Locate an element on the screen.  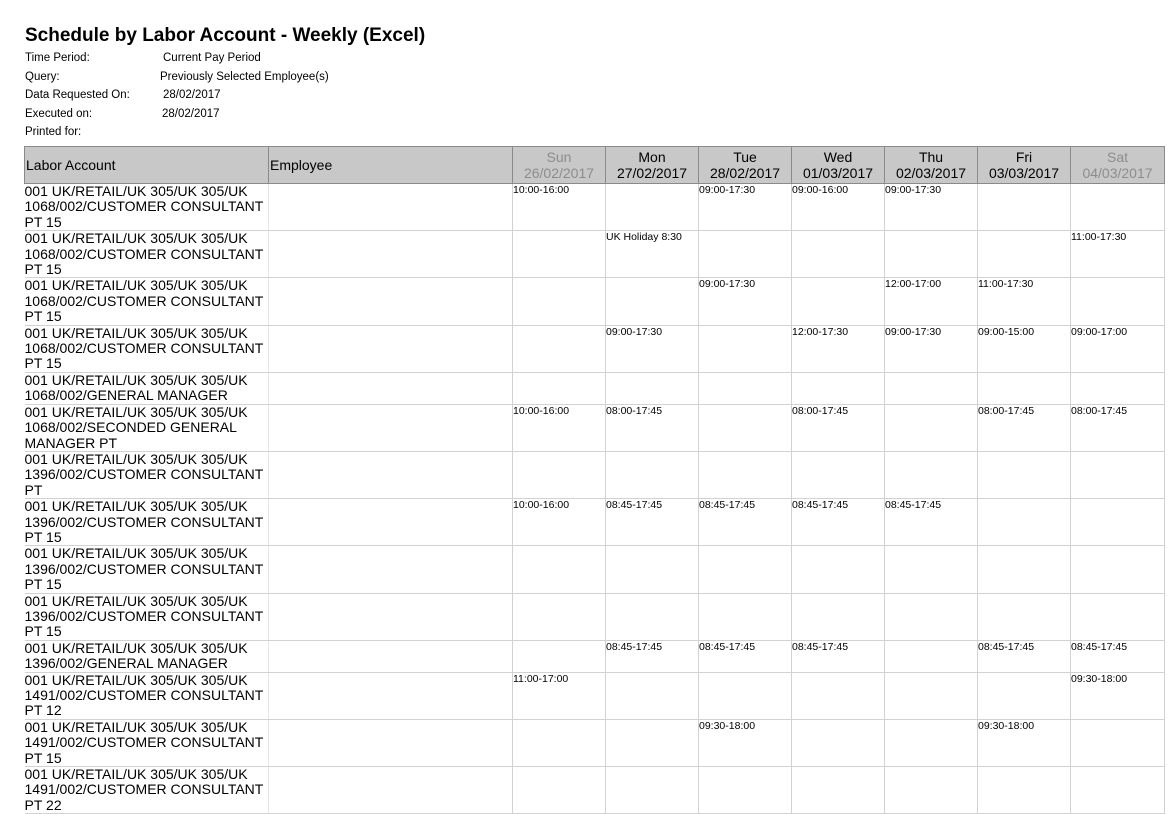
day-date: 27/02/2017 is located at coordinates (652, 173).